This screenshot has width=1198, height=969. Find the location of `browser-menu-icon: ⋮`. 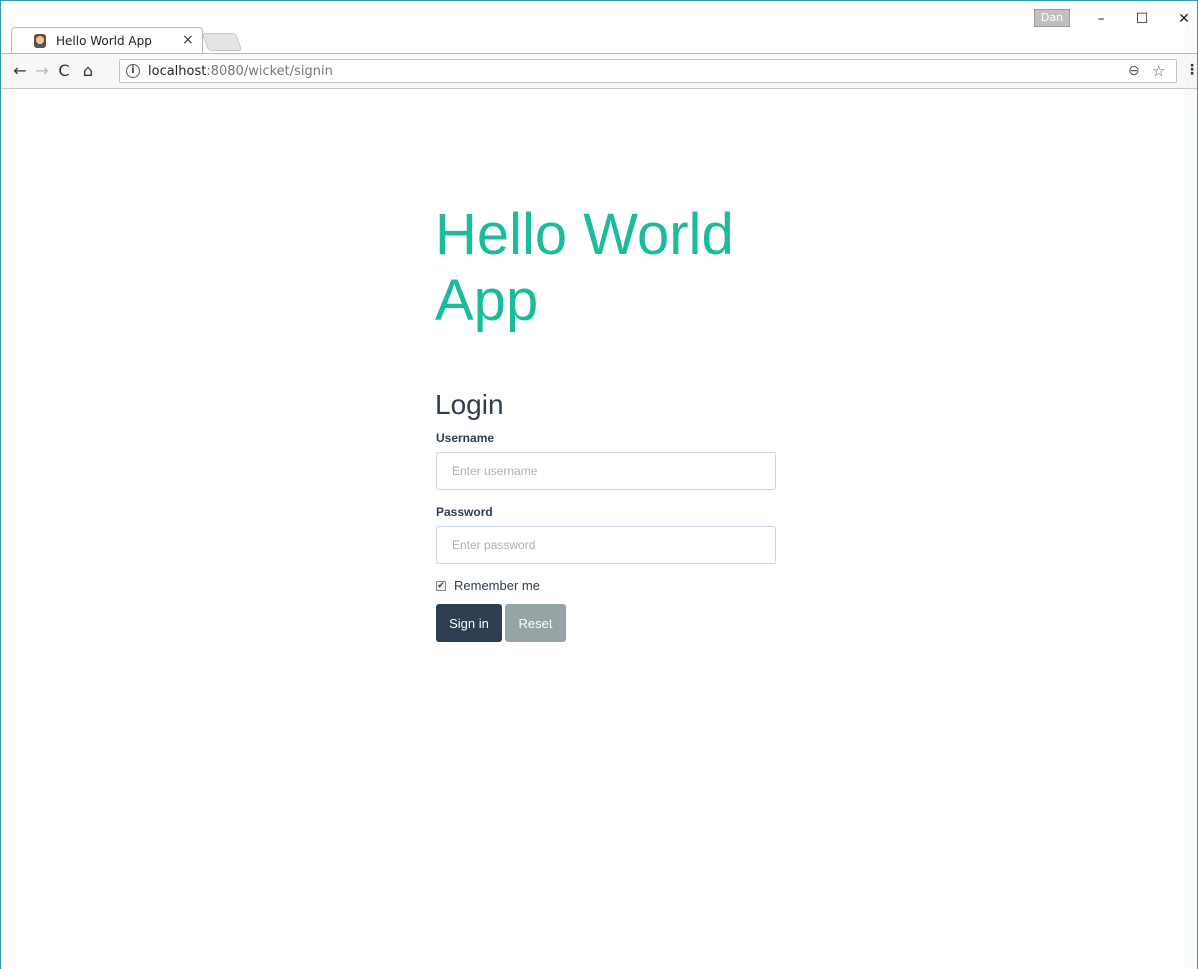

browser-menu-icon: ⋮ is located at coordinates (1191, 70).